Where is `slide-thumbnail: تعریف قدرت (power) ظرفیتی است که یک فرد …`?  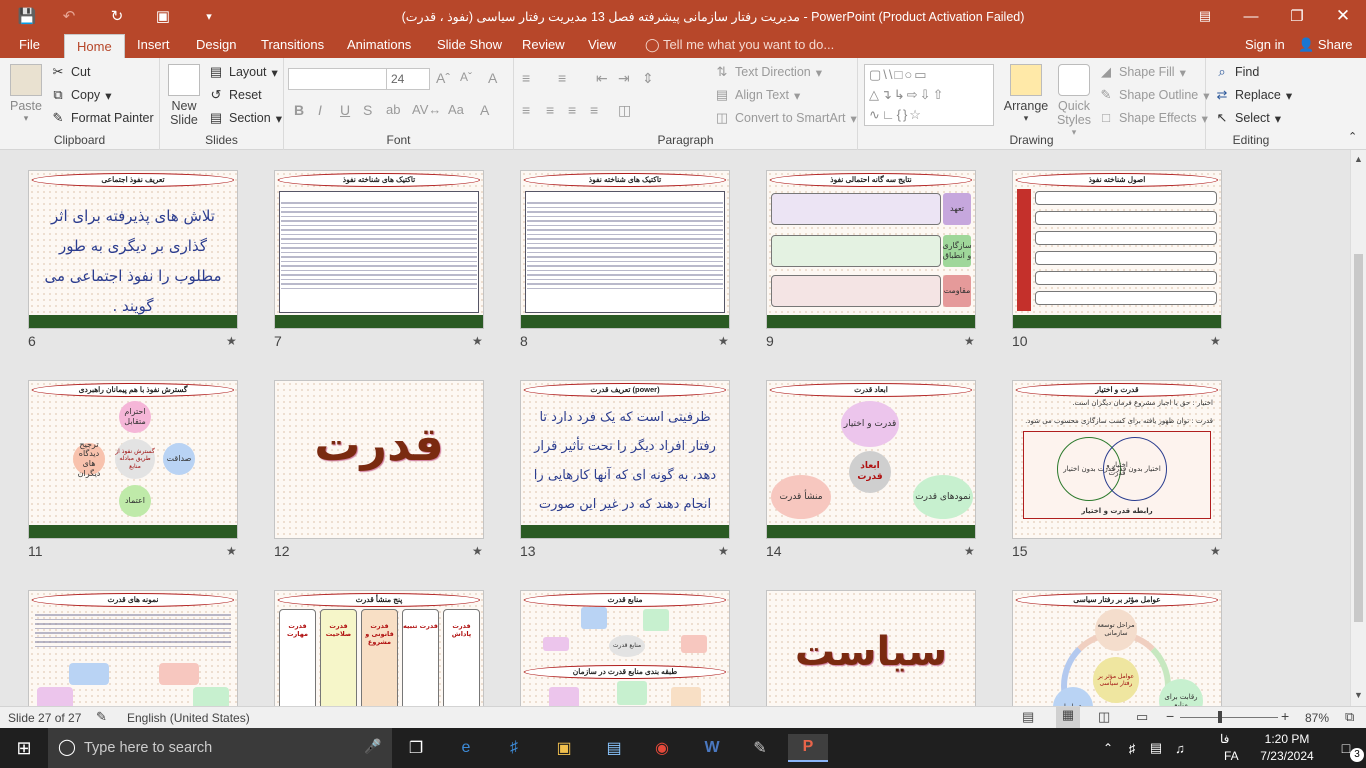 slide-thumbnail: تعریف قدرت (power) ظرفیتی است که یک فرد … is located at coordinates (625, 459).